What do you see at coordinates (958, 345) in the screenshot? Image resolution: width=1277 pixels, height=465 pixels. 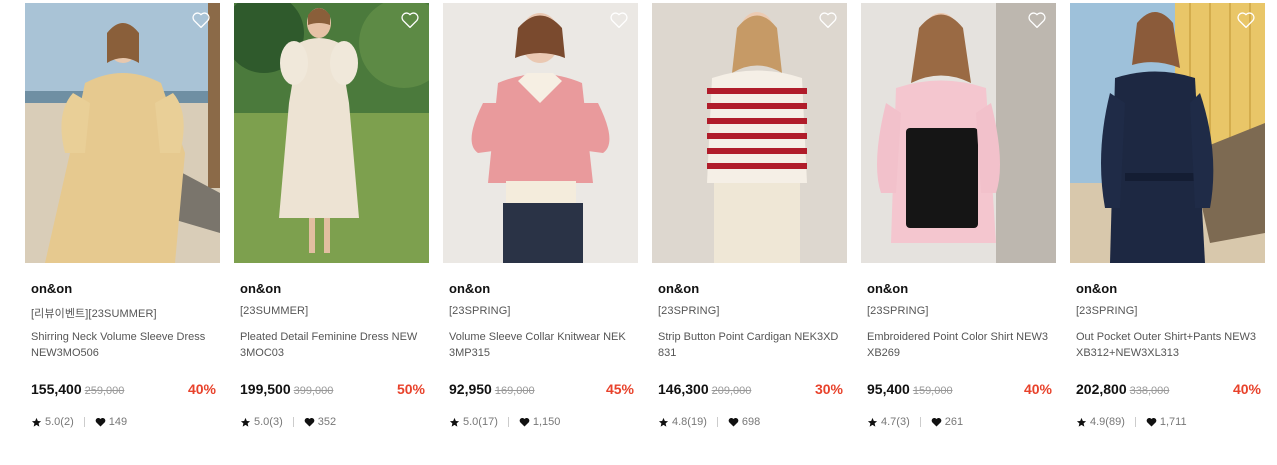 I see `product-name: Embroidered Point Color Shirt NEW3XB269` at bounding box center [958, 345].